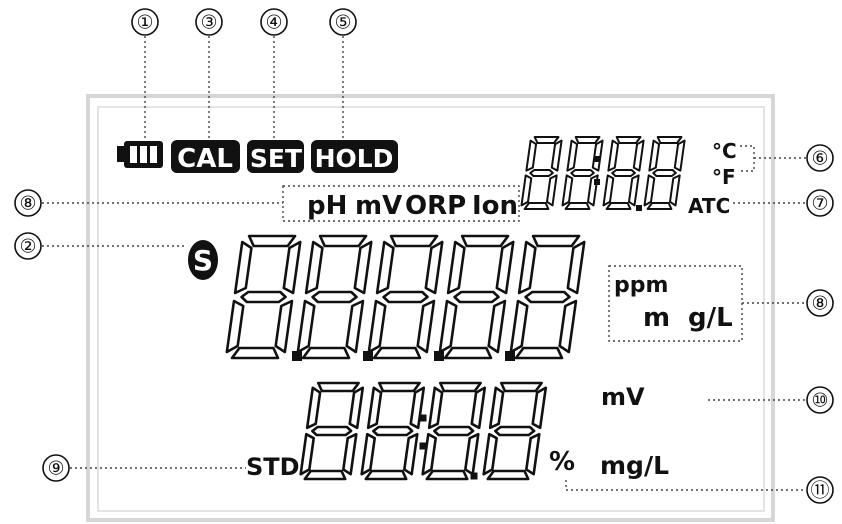 The height and width of the screenshot is (524, 842). I want to click on callout-6: ⑥, so click(820, 158).